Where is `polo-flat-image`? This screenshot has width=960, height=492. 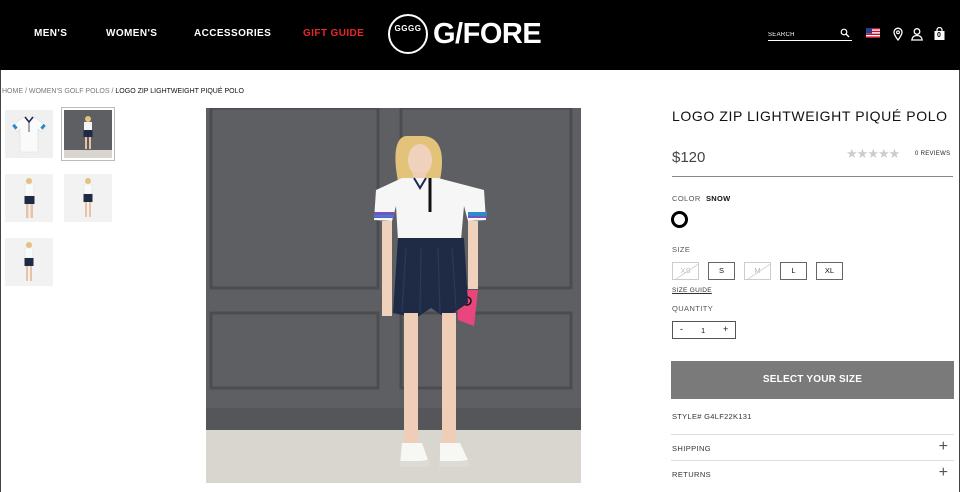
polo-flat-image is located at coordinates (29, 134).